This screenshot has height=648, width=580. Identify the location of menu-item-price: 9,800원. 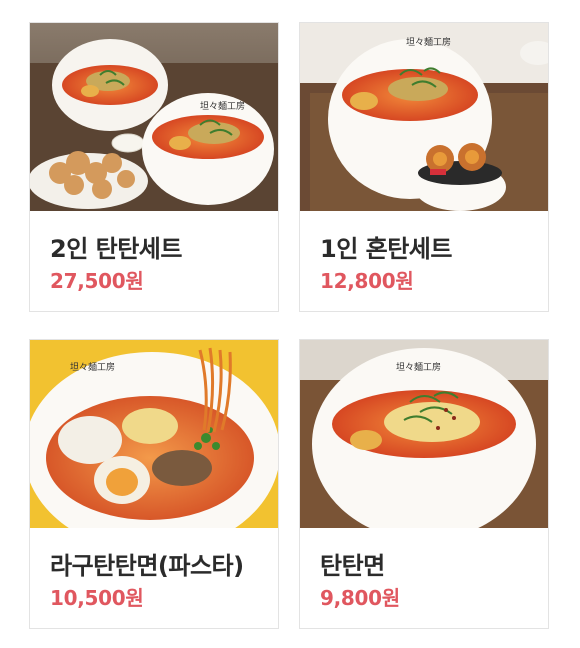
(360, 598).